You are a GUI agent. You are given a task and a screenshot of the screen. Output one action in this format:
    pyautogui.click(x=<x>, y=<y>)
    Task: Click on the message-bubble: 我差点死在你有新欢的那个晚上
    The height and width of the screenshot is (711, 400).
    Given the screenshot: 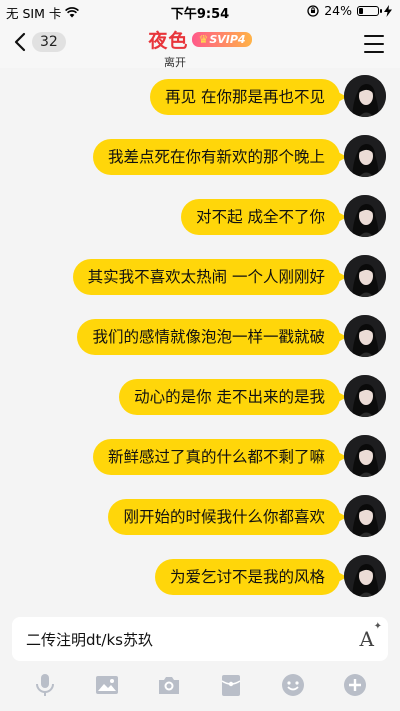 What is the action you would take?
    pyautogui.click(x=220, y=157)
    